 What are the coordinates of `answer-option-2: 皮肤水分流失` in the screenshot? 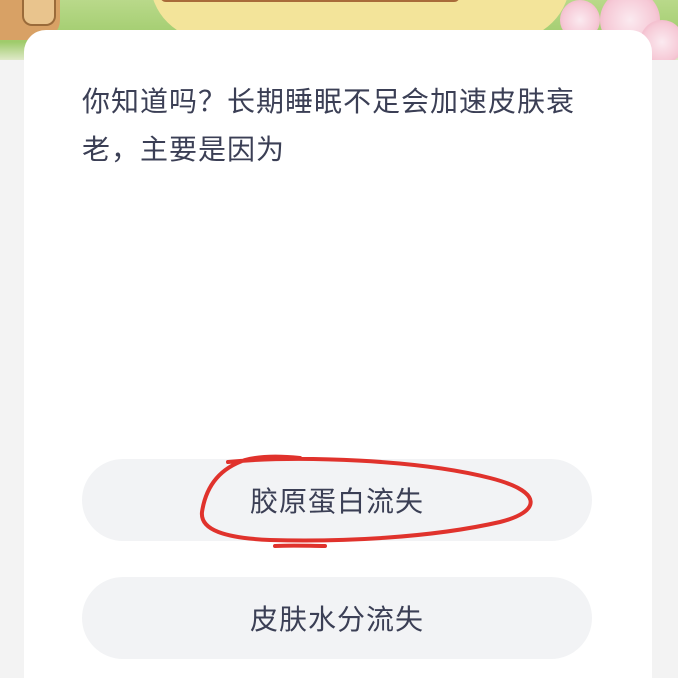 It's located at (337, 618).